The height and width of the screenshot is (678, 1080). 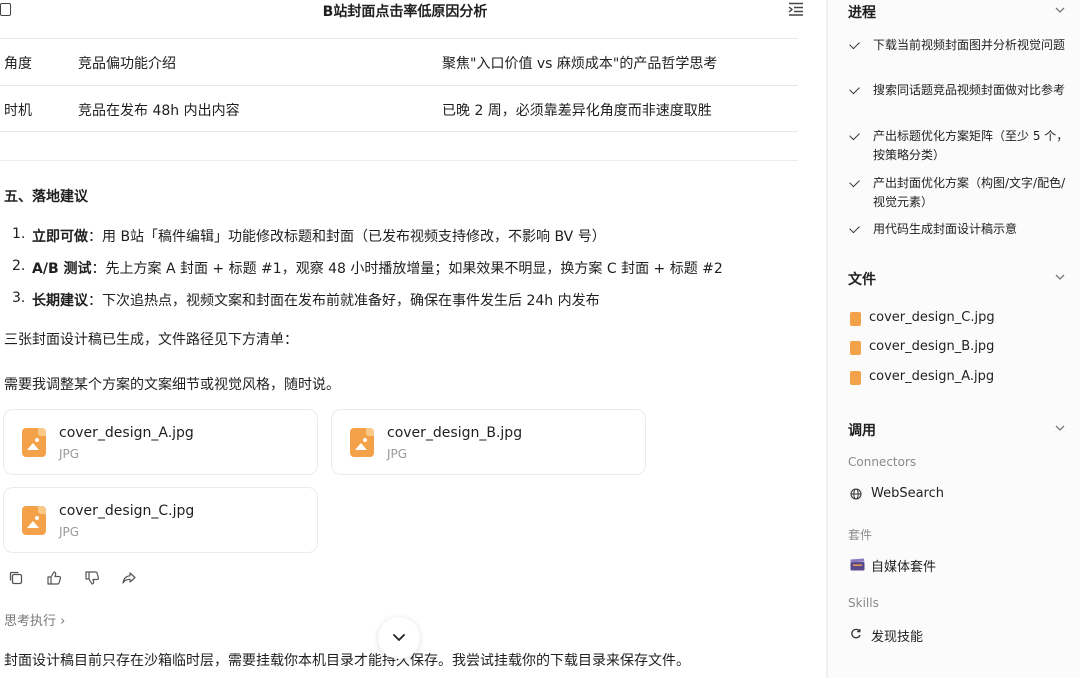 I want to click on refresh-icon, so click(x=856, y=633).